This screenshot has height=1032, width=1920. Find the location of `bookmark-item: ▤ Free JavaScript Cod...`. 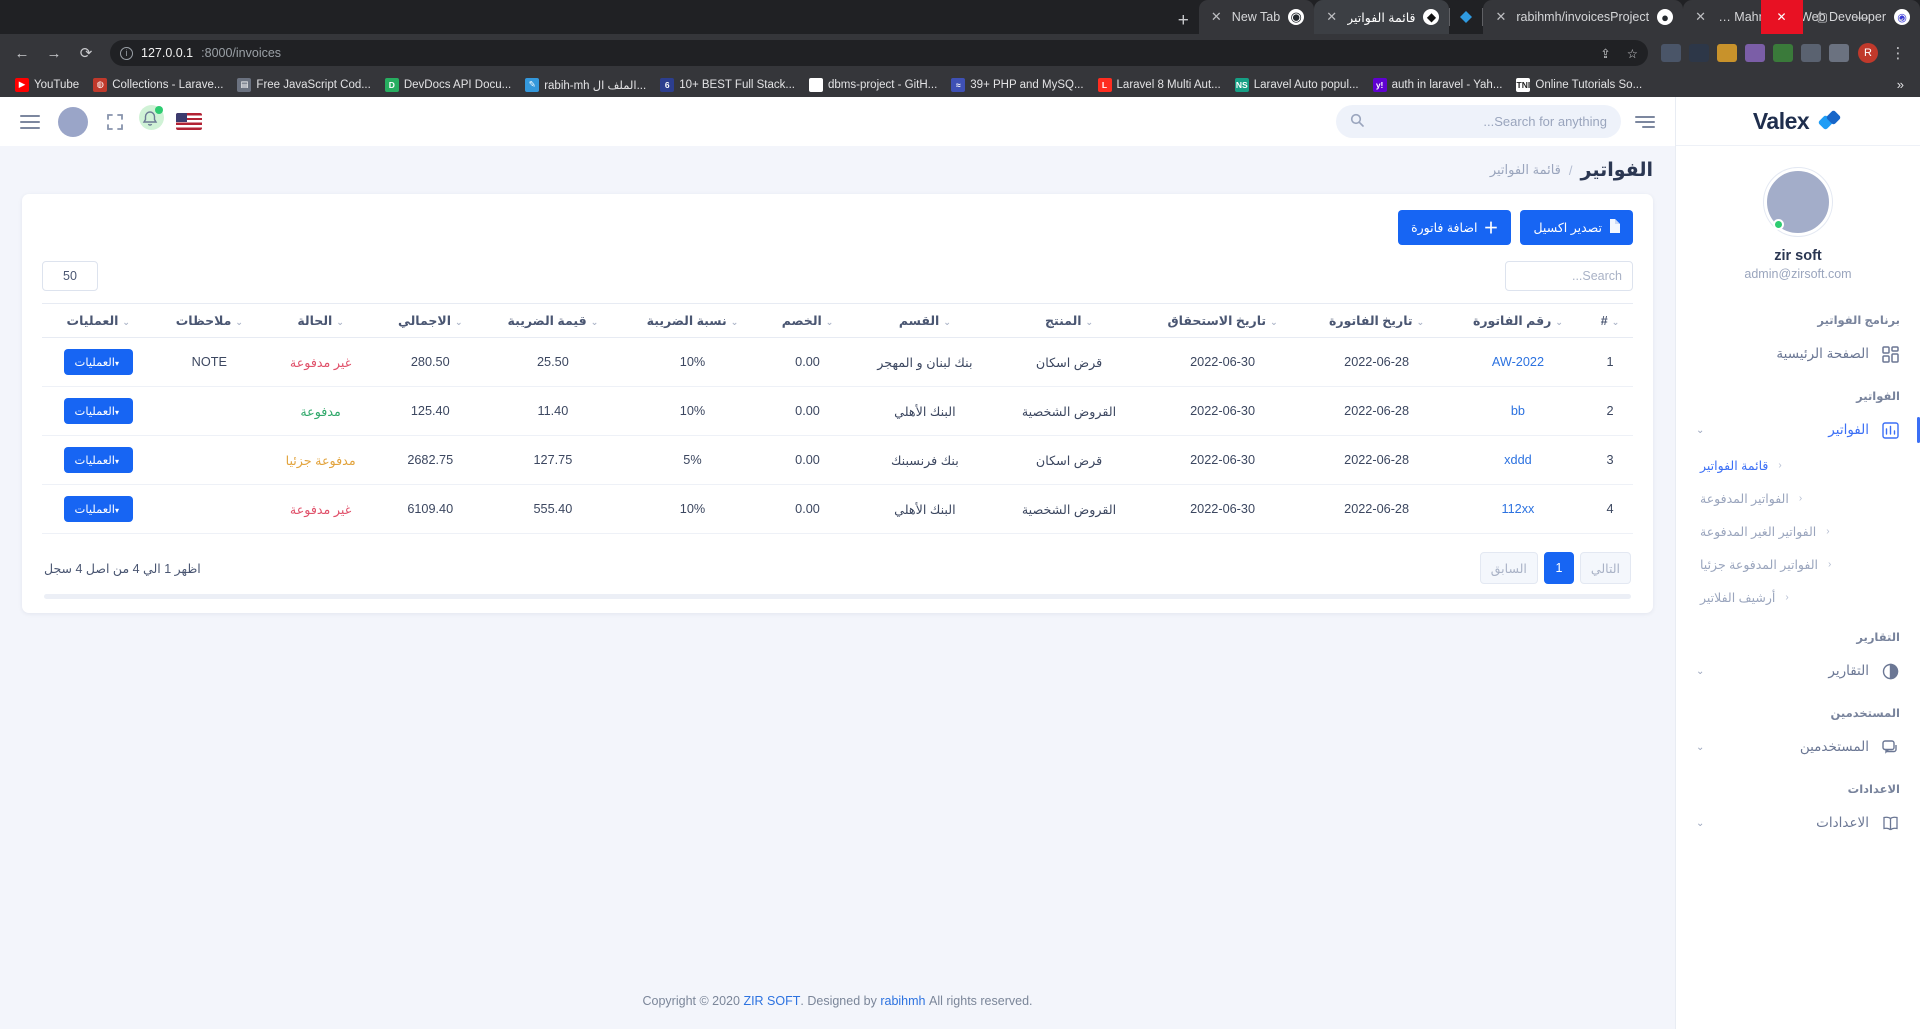

bookmark-item: ▤ Free JavaScript Cod... is located at coordinates (303, 84).